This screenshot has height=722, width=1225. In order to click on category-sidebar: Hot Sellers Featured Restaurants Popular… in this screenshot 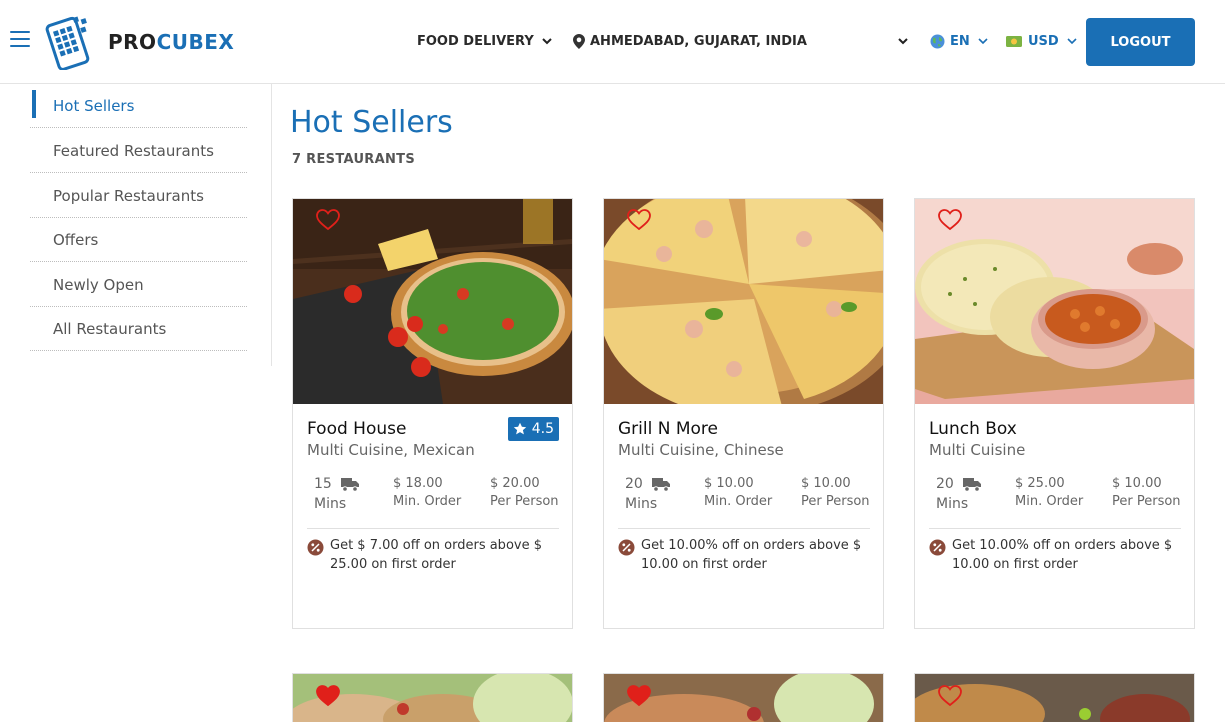, I will do `click(136, 225)`.